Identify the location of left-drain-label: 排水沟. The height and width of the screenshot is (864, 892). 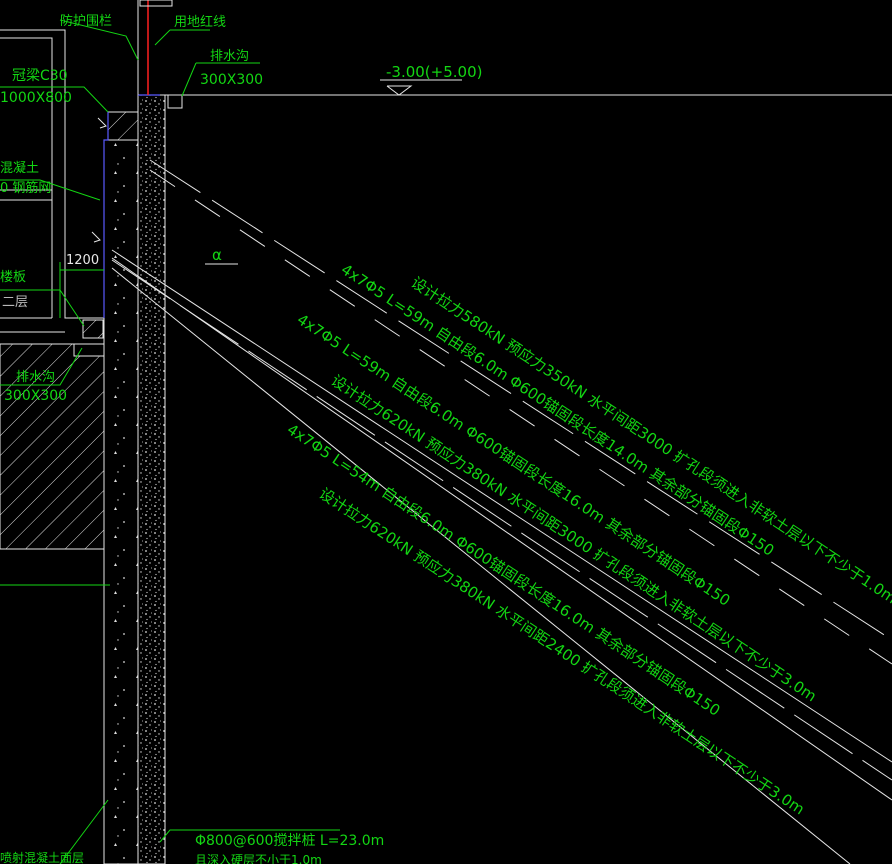
(35, 377).